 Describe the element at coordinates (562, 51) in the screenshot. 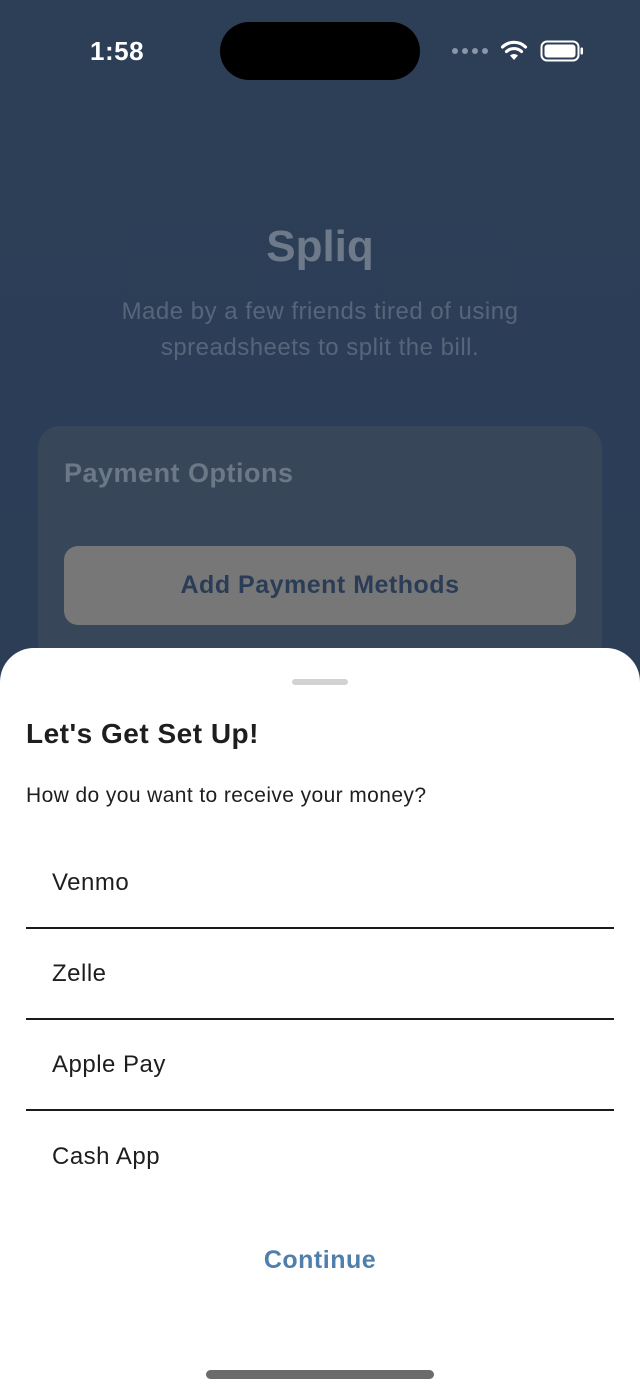

I see `battery-icon` at that location.